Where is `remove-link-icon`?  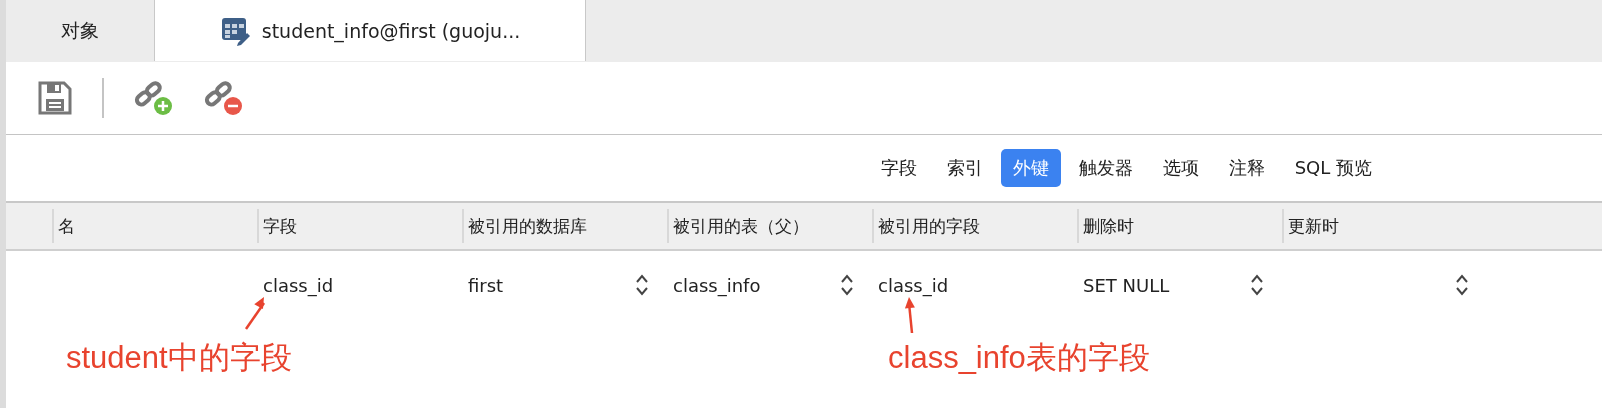 remove-link-icon is located at coordinates (224, 98).